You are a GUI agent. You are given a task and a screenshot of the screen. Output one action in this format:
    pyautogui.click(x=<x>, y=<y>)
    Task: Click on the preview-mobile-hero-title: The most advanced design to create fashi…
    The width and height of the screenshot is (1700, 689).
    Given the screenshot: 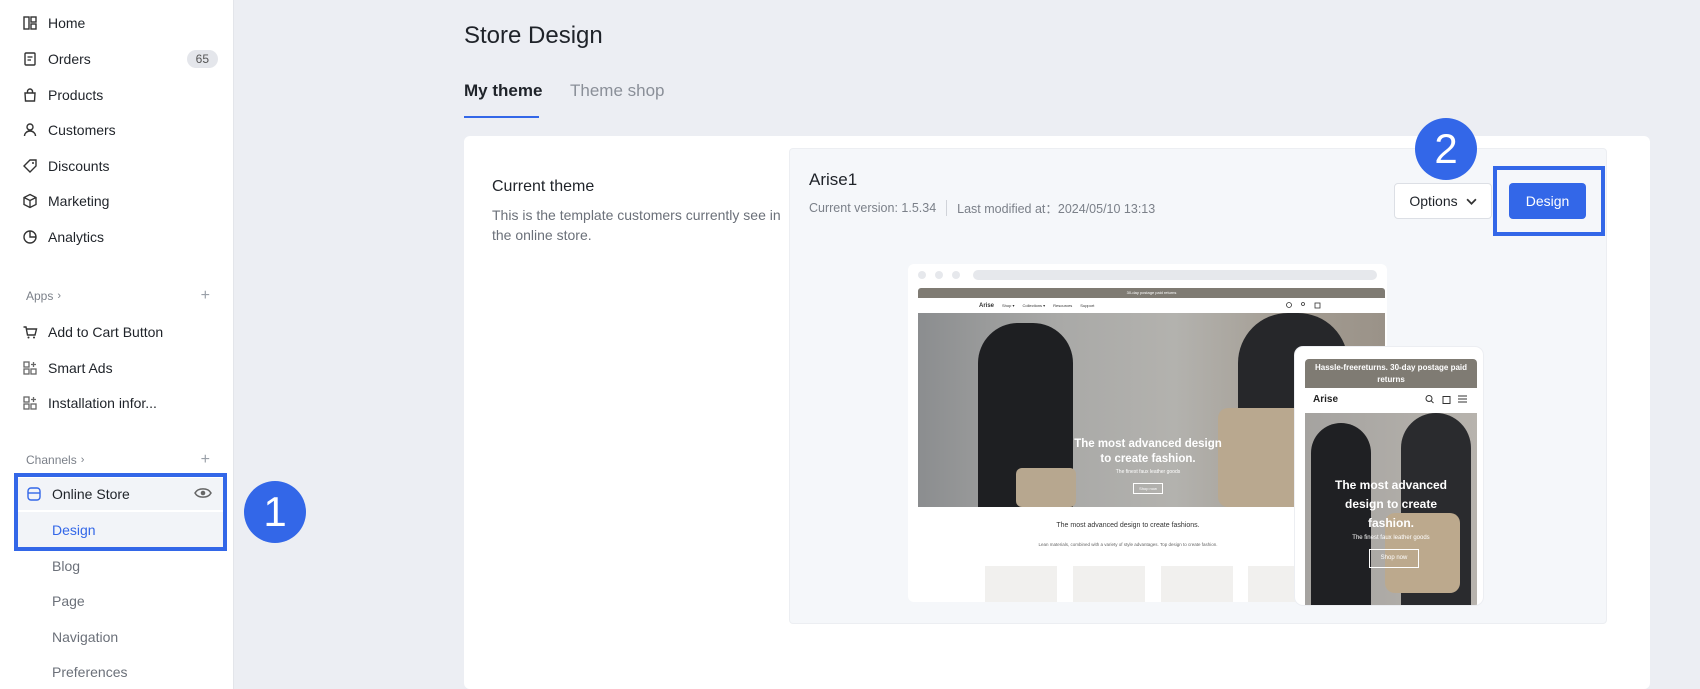 What is the action you would take?
    pyautogui.click(x=1391, y=504)
    